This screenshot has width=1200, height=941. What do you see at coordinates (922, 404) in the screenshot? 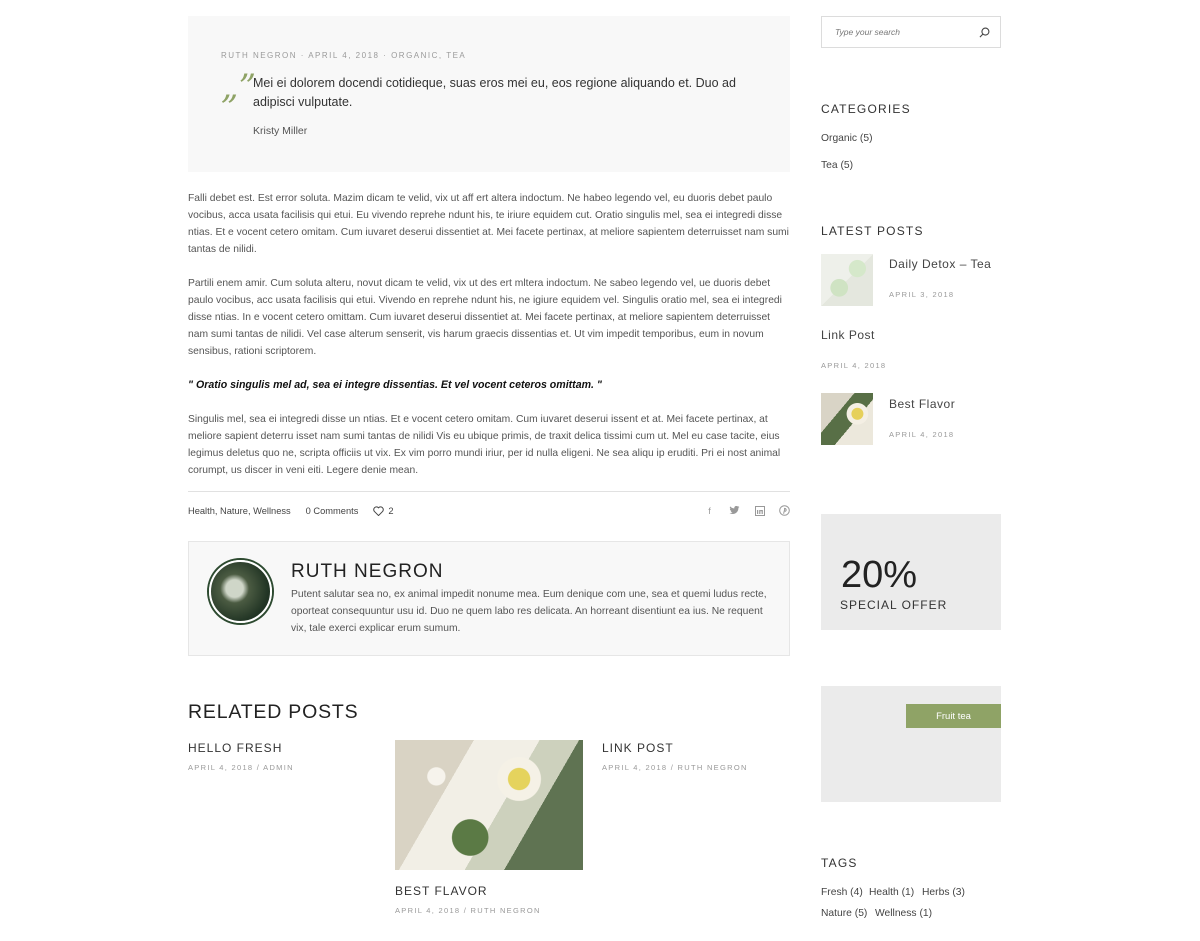
I see `latest-post-title: Best Flavor` at bounding box center [922, 404].